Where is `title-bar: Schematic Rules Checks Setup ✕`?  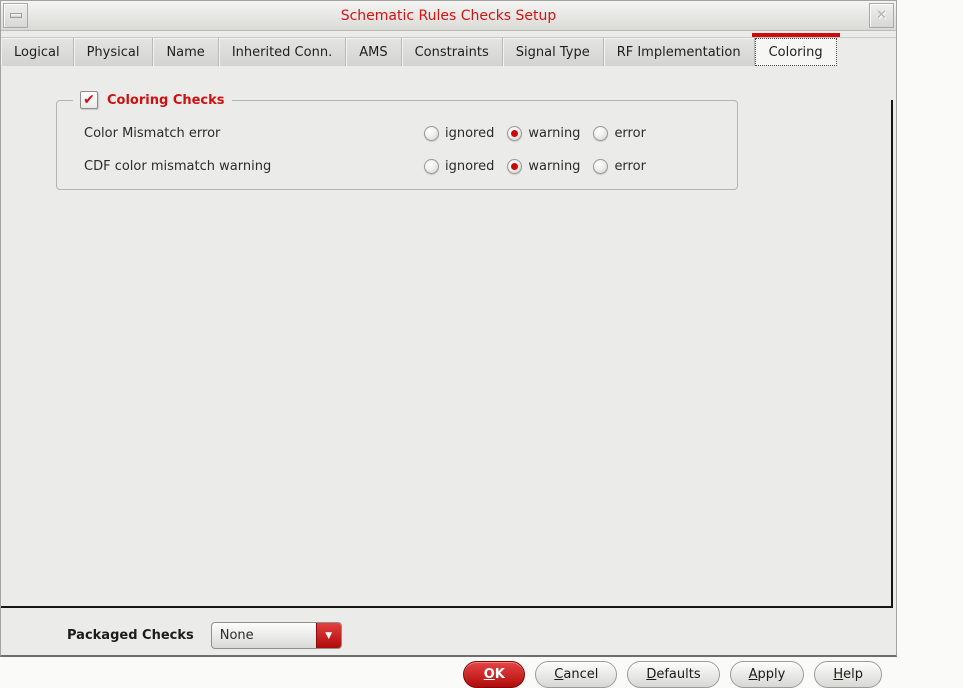
title-bar: Schematic Rules Checks Setup ✕ is located at coordinates (448, 16).